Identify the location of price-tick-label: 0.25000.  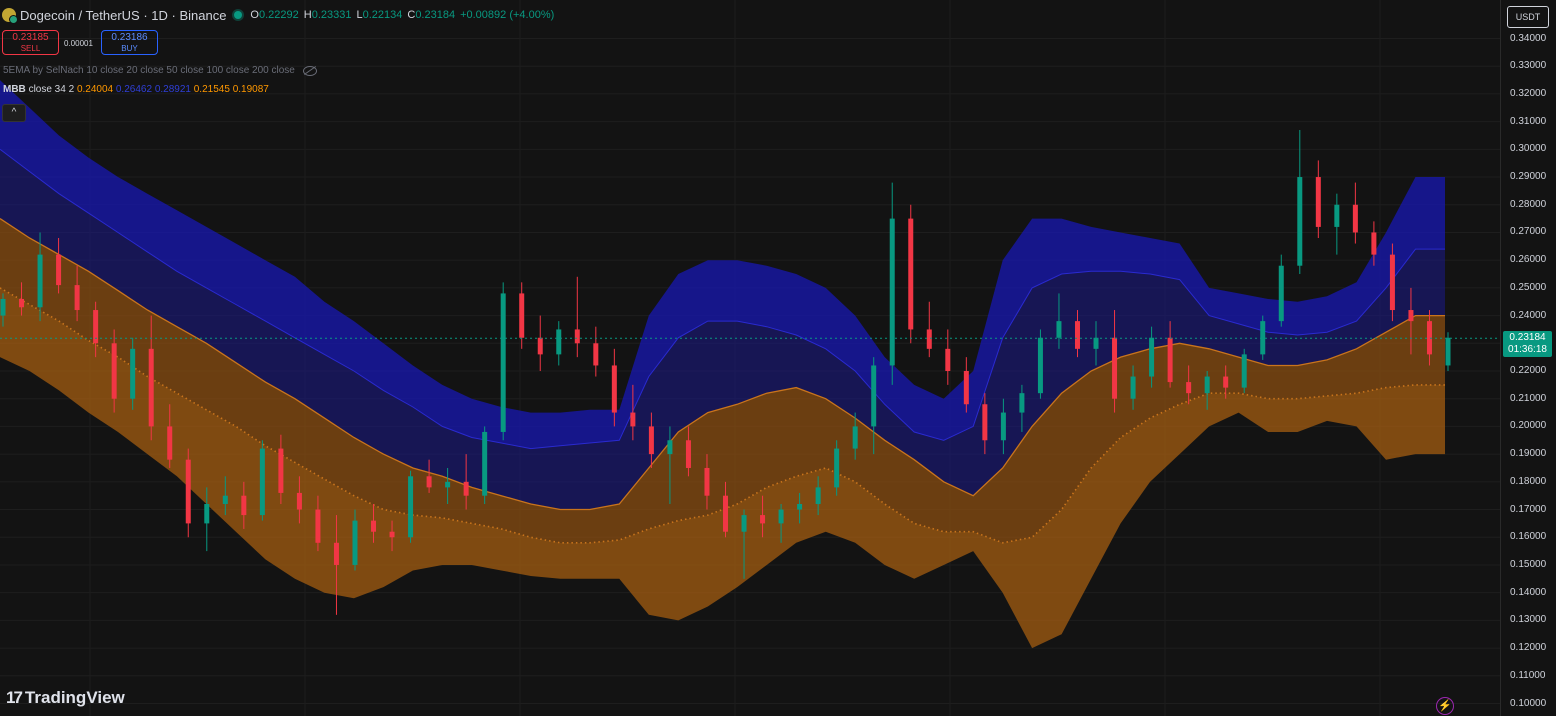
(1528, 287).